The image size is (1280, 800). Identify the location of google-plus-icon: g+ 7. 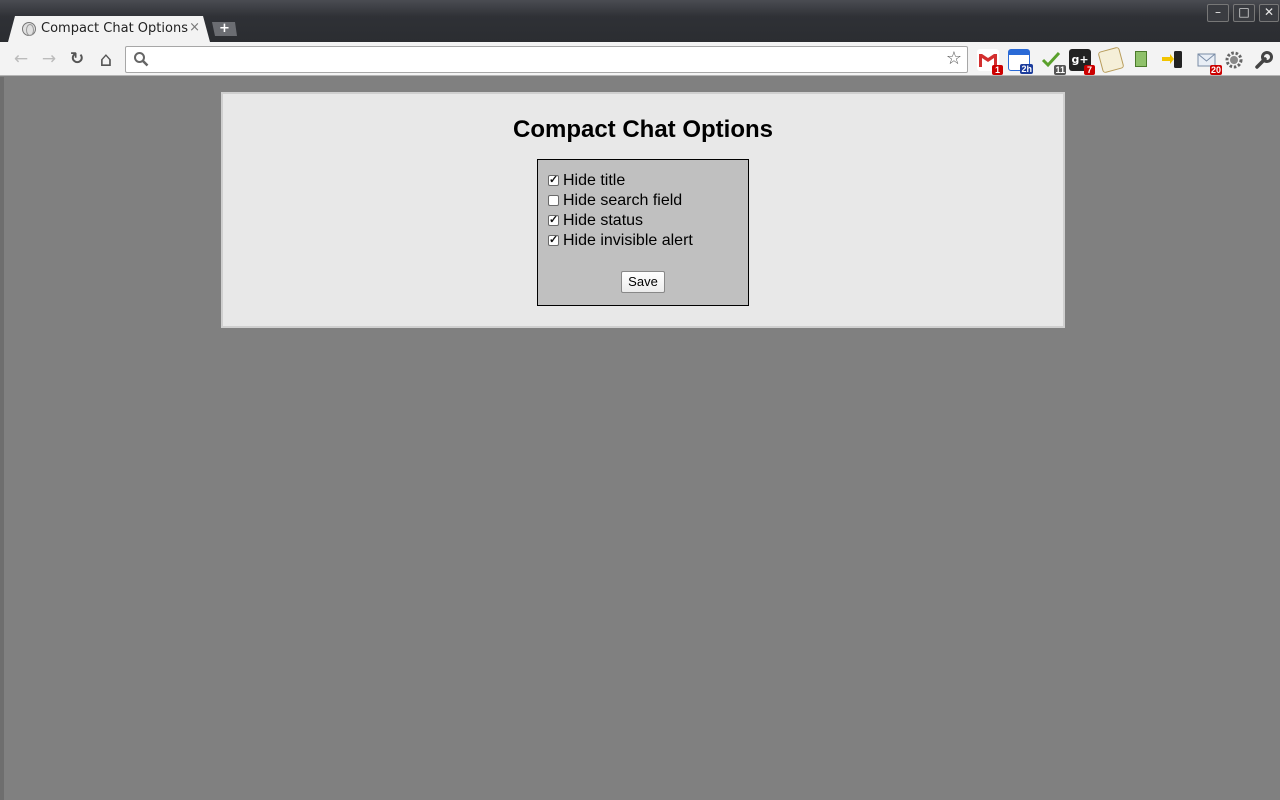
(1082, 62).